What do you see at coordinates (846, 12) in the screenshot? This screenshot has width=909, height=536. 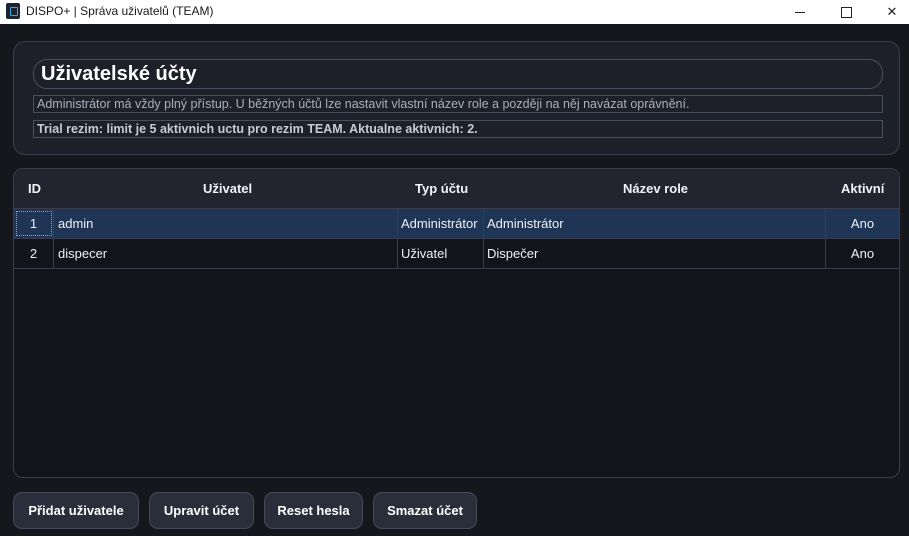 I see `maximize-icon` at bounding box center [846, 12].